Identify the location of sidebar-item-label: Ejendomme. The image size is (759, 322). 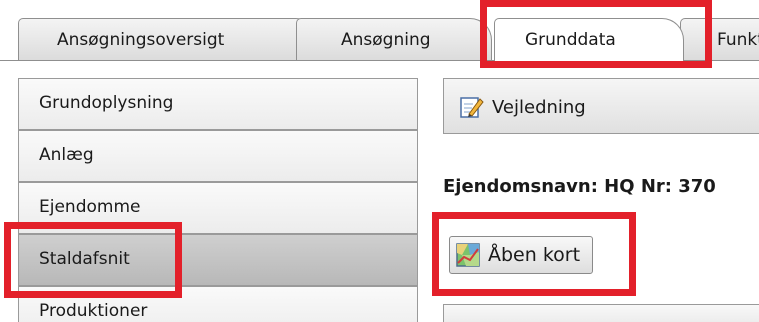
(90, 207).